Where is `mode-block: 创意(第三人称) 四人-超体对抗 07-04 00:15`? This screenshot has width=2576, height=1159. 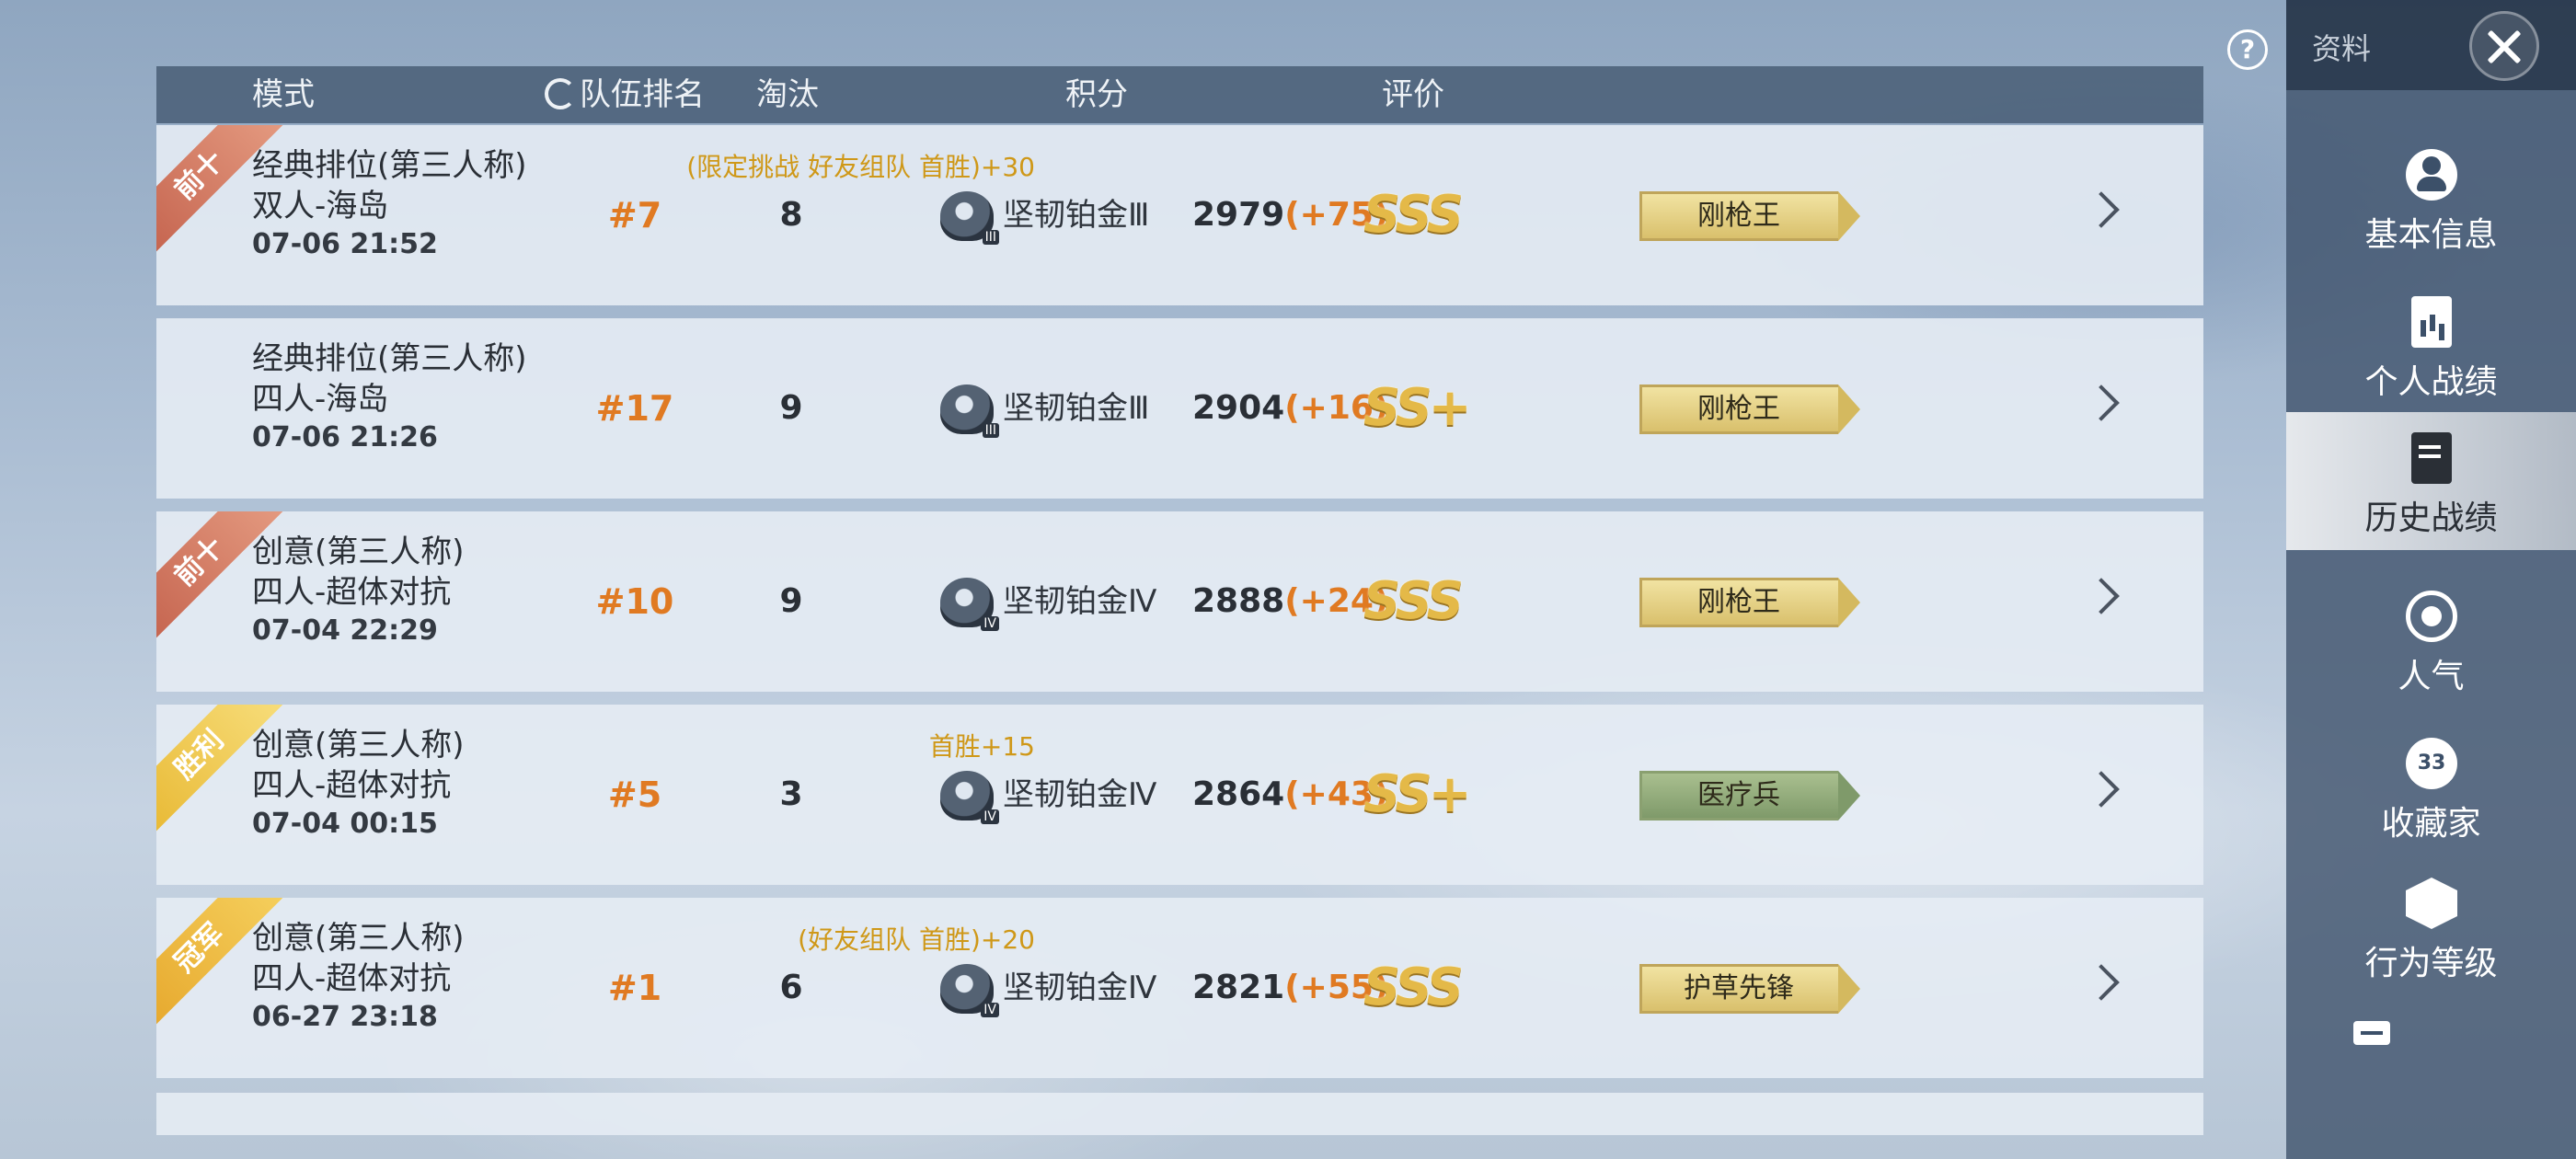 mode-block: 创意(第三人称) 四人-超体对抗 07-04 00:15 is located at coordinates (358, 784).